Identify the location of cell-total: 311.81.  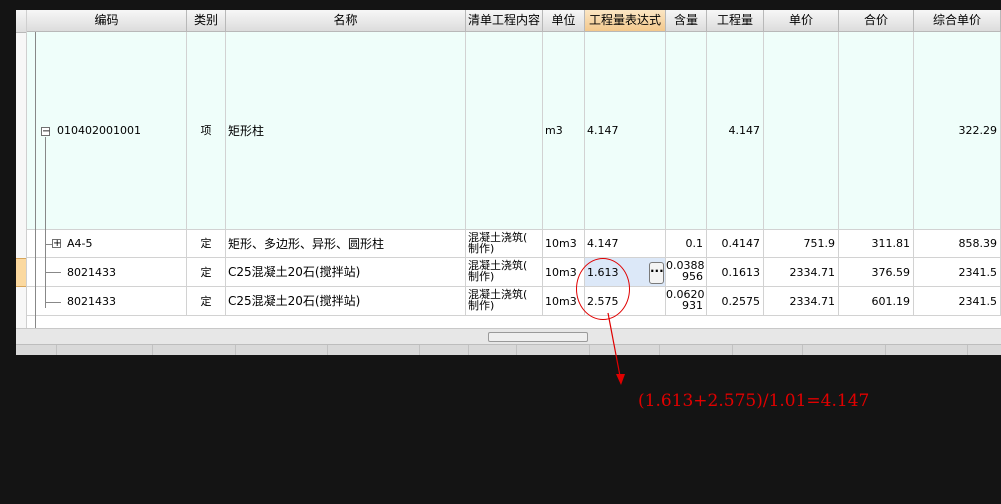
(876, 244).